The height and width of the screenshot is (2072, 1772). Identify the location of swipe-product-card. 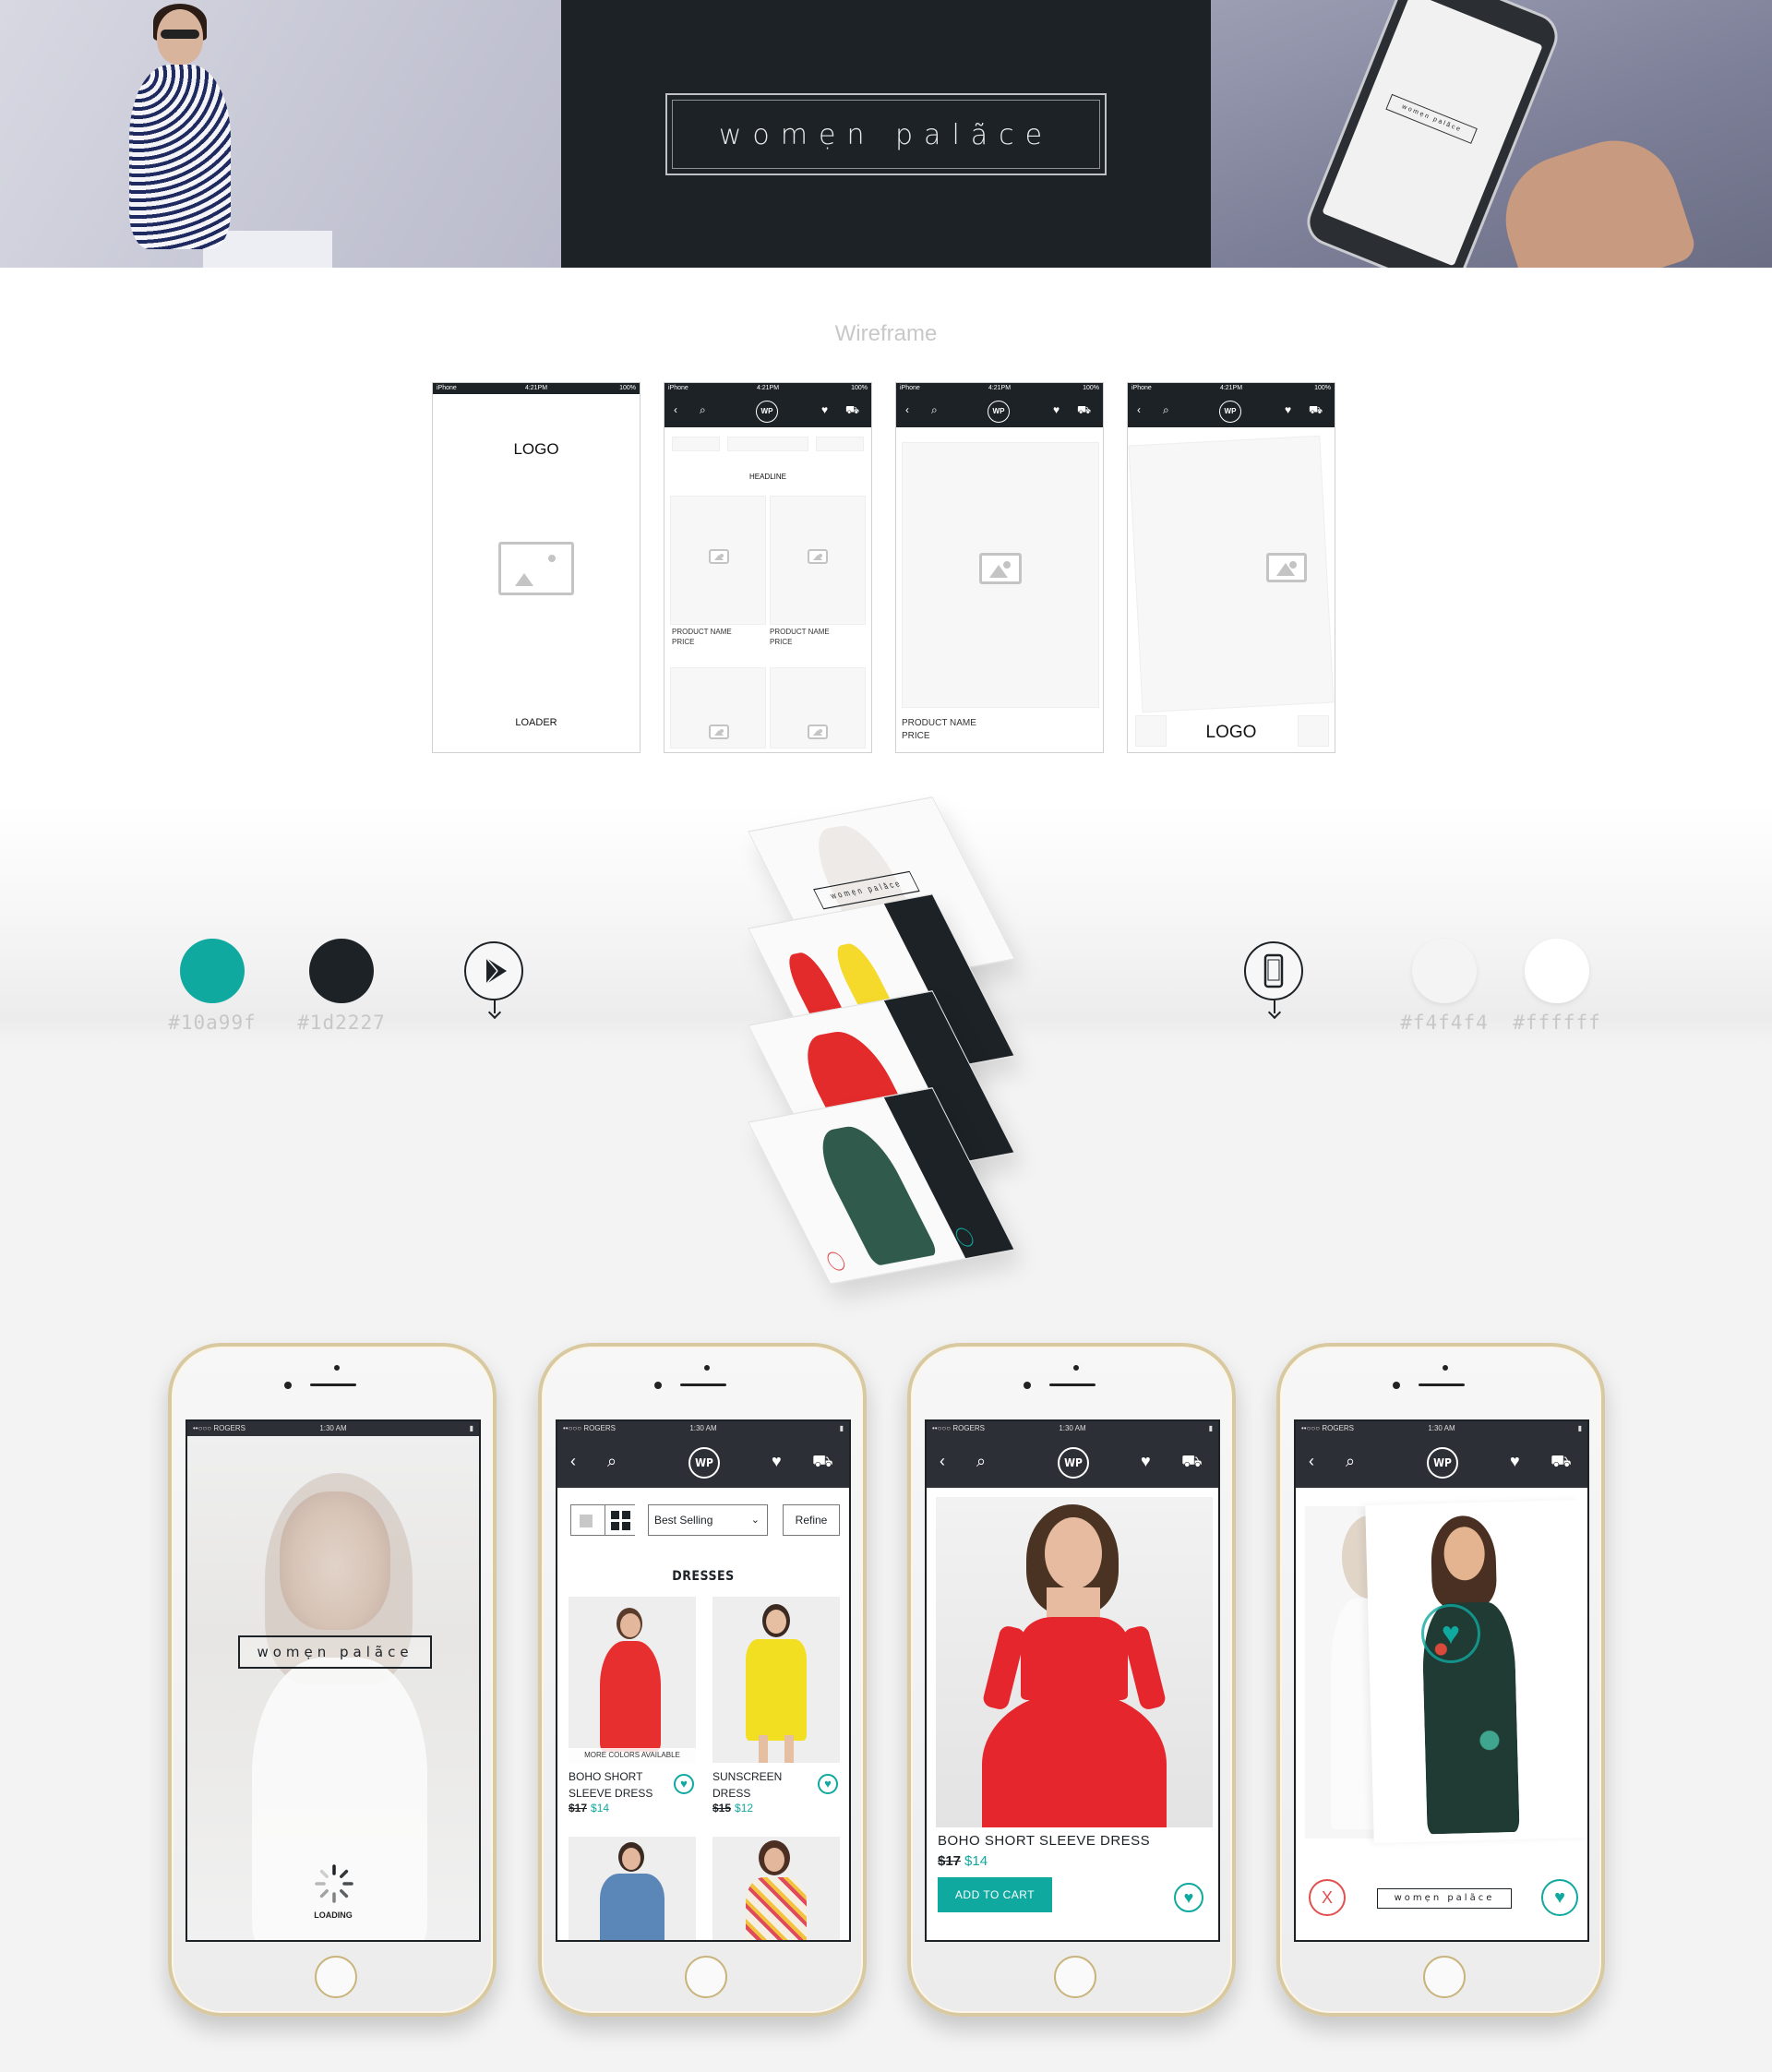
(1476, 1671).